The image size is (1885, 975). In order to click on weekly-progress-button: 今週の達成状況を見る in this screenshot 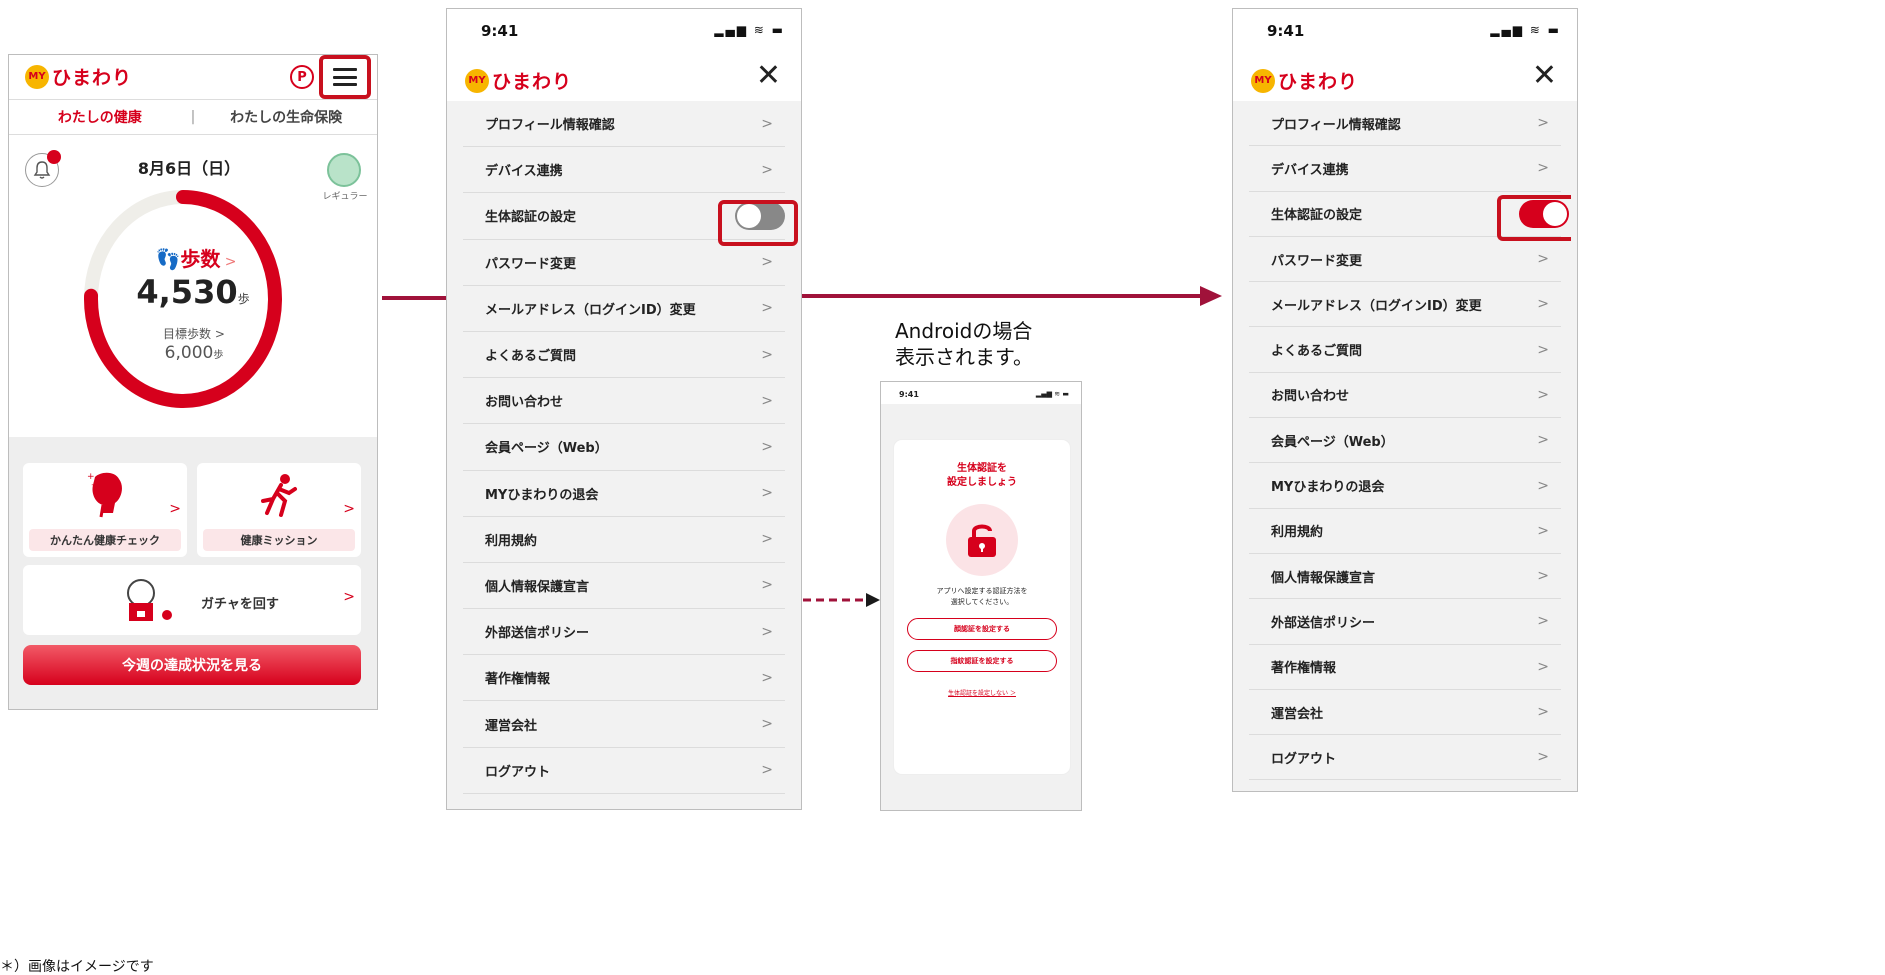, I will do `click(192, 665)`.